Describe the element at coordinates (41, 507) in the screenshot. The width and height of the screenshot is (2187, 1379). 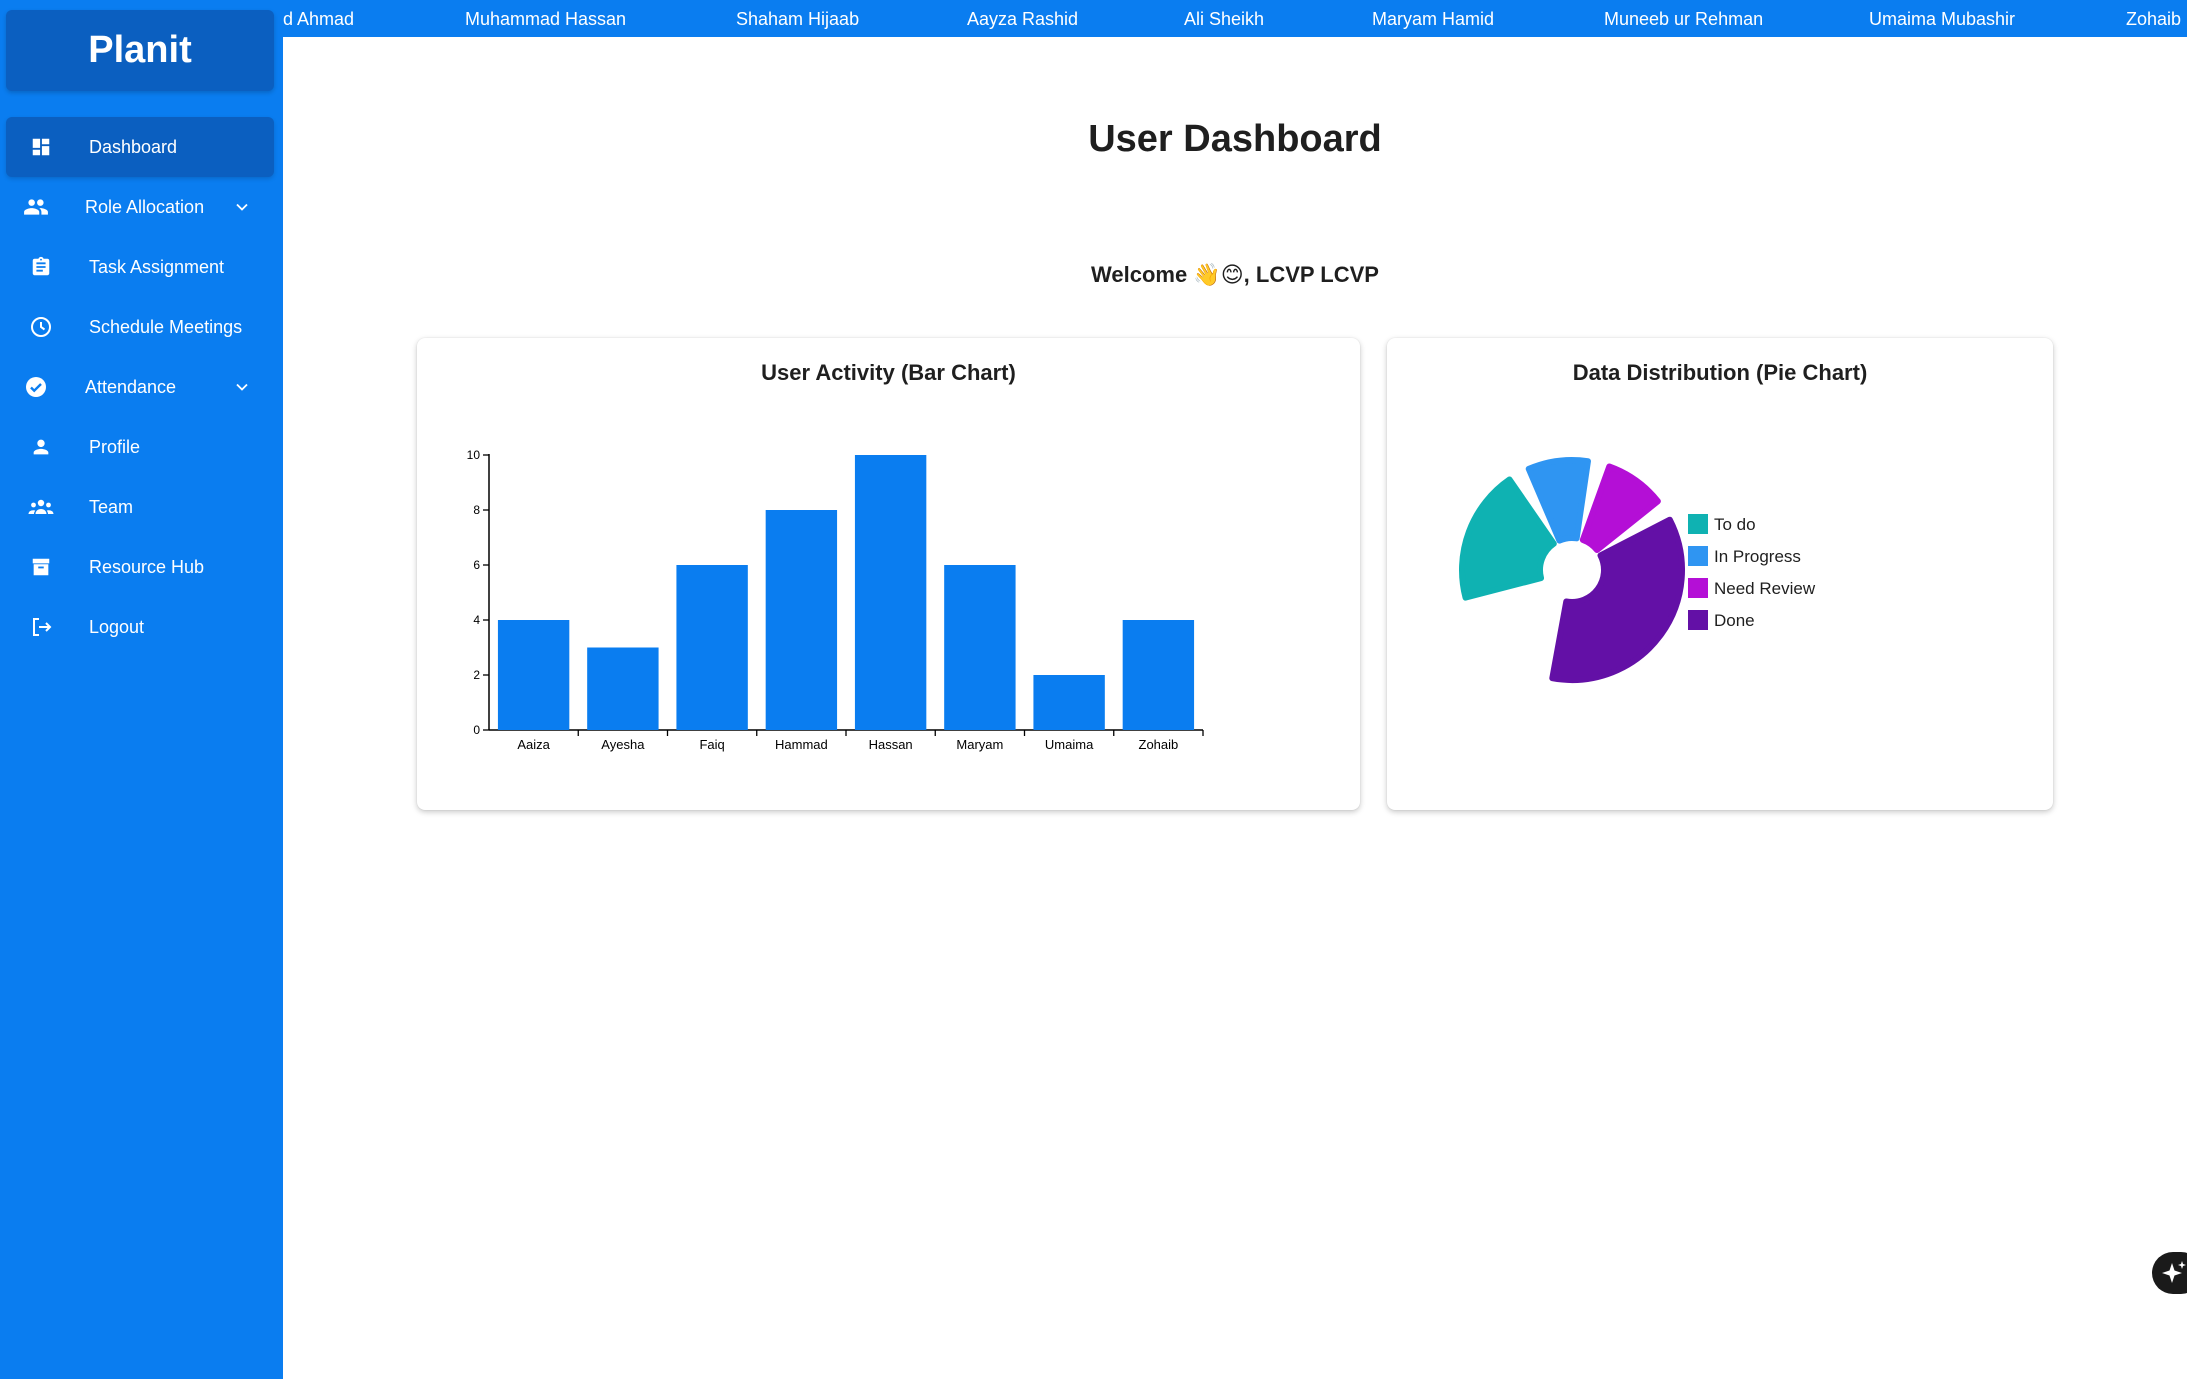
I see `groups-icon` at that location.